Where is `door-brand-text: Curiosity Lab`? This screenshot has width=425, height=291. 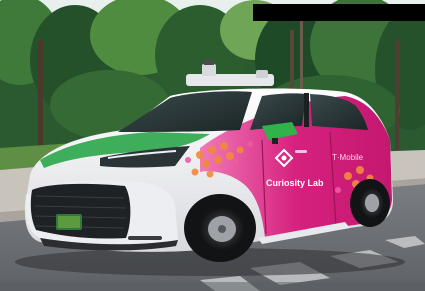 door-brand-text: Curiosity Lab is located at coordinates (295, 183).